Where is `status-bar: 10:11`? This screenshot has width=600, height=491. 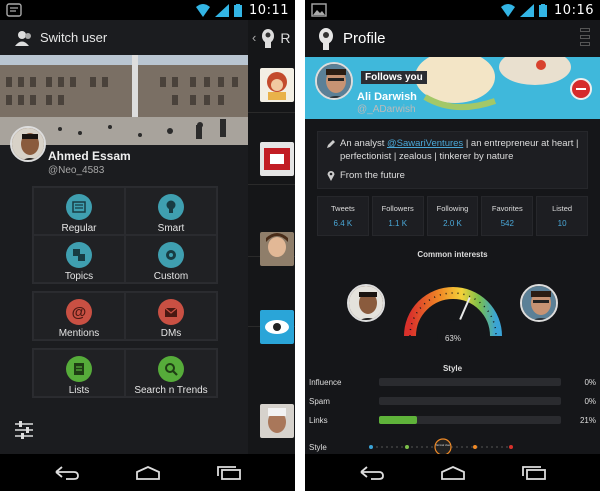
status-bar: 10:11 is located at coordinates (147, 10).